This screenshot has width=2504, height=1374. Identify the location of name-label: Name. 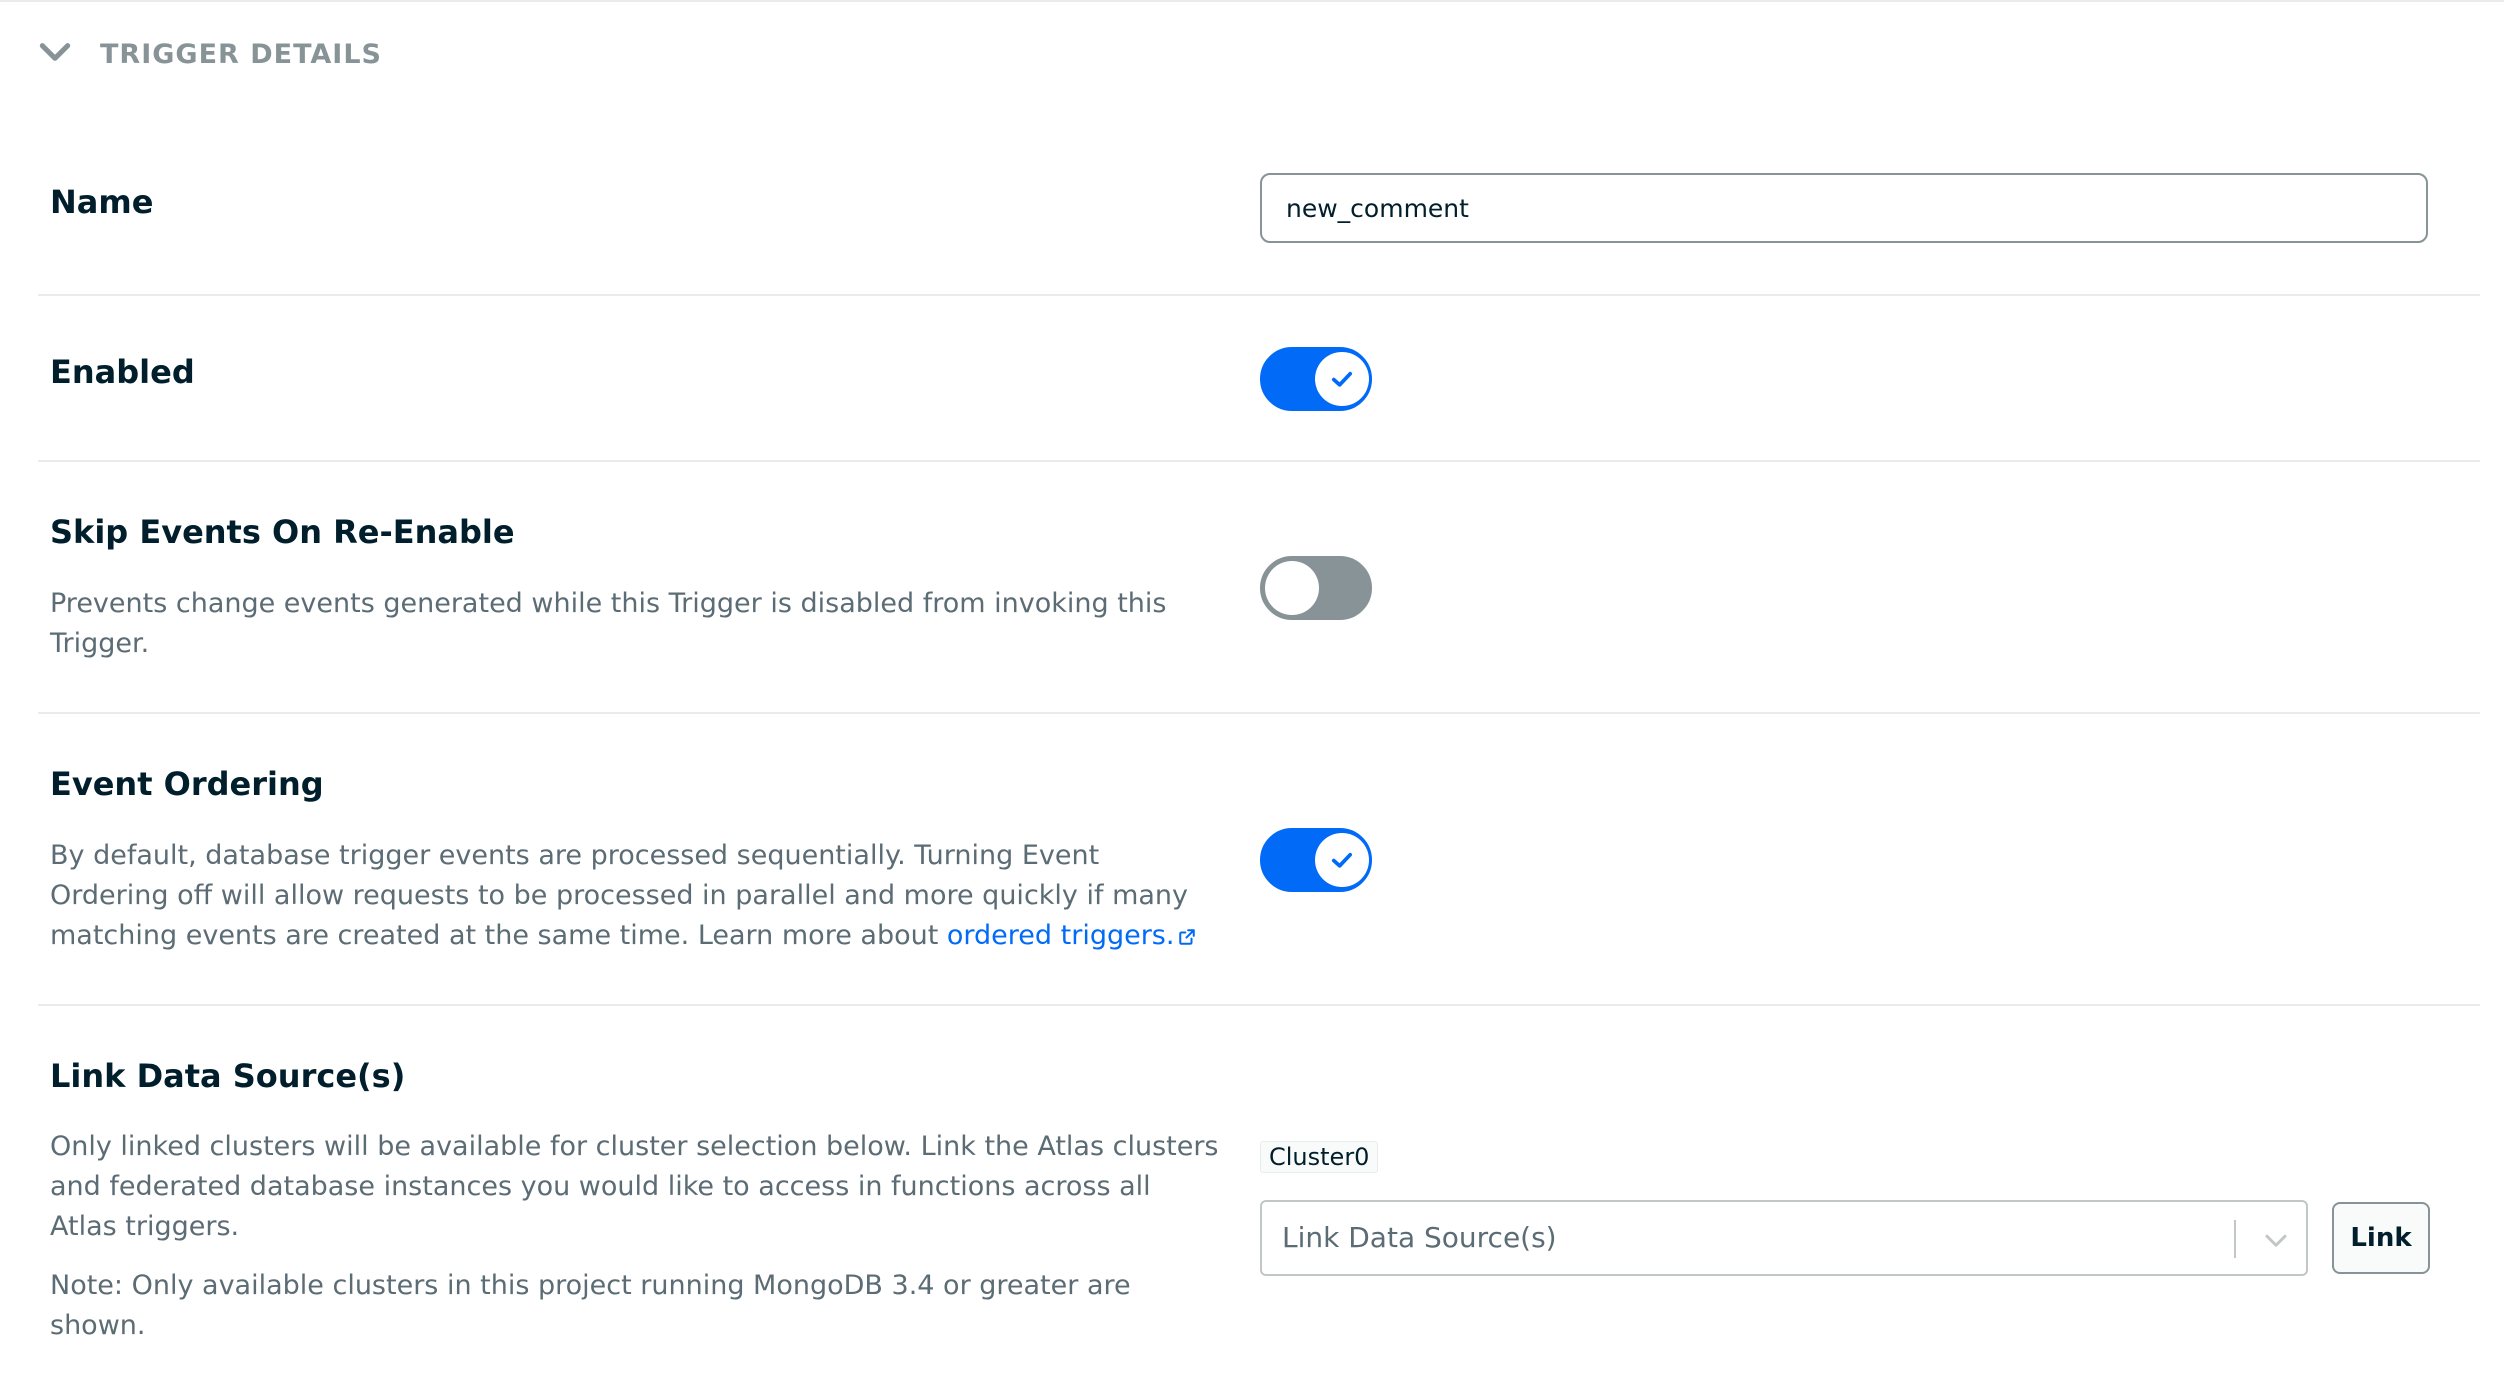
(102, 202).